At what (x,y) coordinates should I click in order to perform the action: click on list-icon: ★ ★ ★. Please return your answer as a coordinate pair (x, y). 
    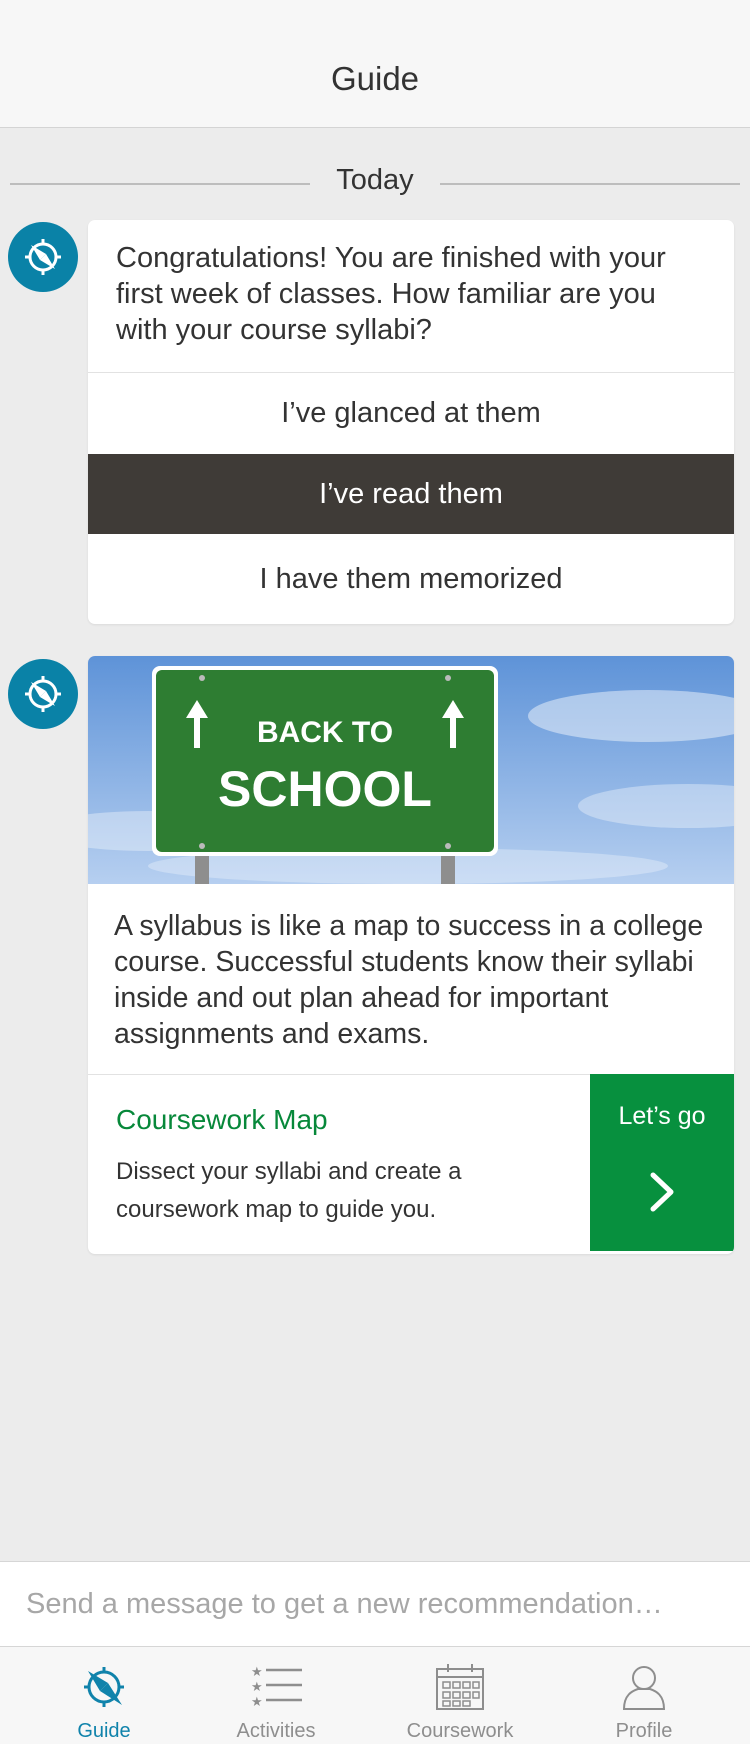
    Looking at the image, I should click on (276, 1687).